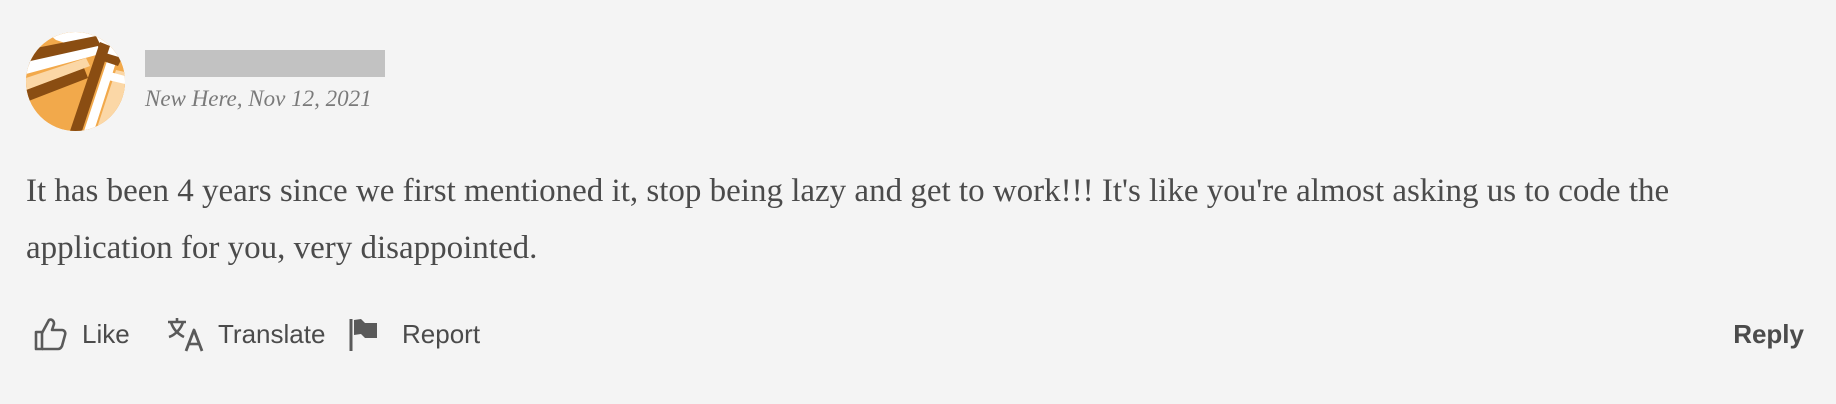  What do you see at coordinates (258, 98) in the screenshot?
I see `author-rank-and-date: New Here, Nov 12, 2021` at bounding box center [258, 98].